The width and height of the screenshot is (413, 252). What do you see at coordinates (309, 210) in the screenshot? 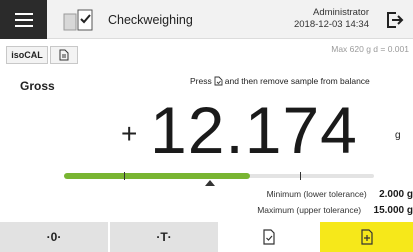
I see `max-tolerance-label: Maximum (upper tolerance)` at bounding box center [309, 210].